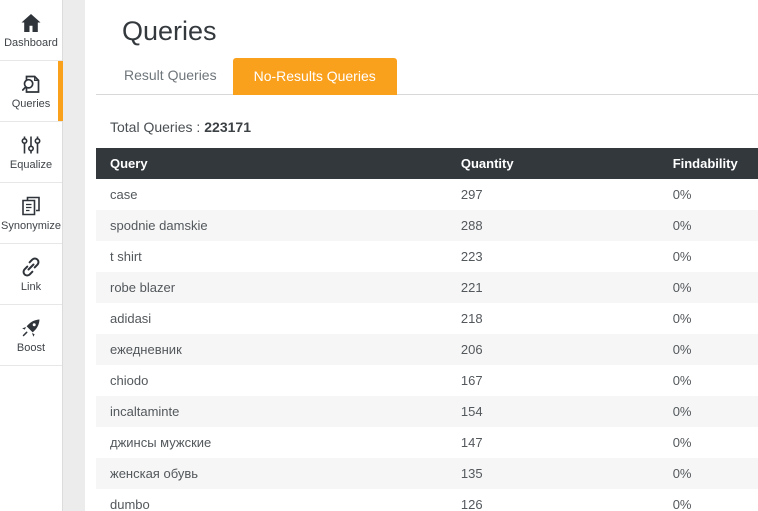 Image resolution: width=758 pixels, height=511 pixels. Describe the element at coordinates (155, 126) in the screenshot. I see `total-queries-label: Total Queries :` at that location.